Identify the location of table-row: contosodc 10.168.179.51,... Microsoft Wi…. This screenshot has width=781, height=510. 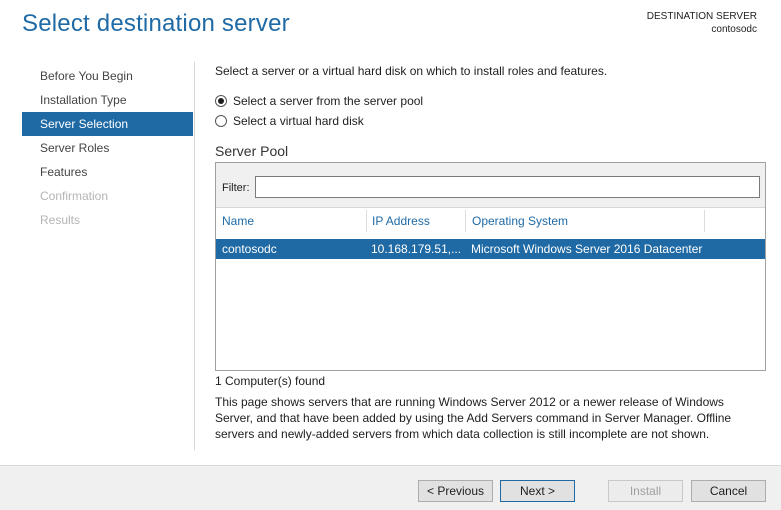
(490, 249).